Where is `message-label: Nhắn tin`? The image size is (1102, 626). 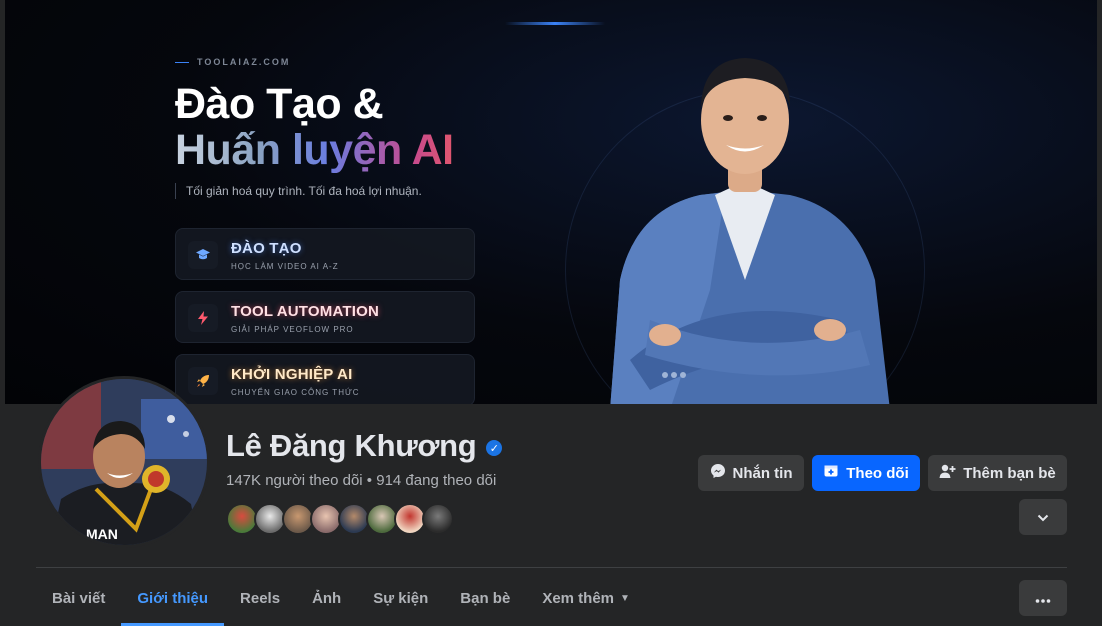
message-label: Nhắn tin is located at coordinates (762, 473).